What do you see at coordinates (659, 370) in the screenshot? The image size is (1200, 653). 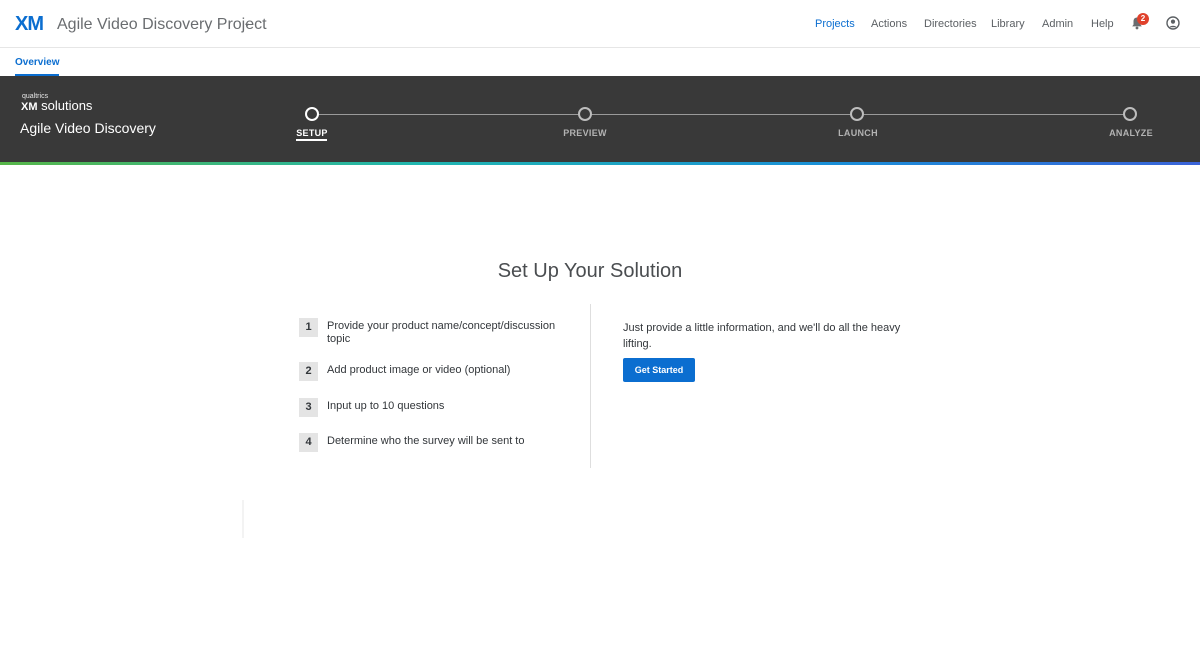 I see `get-started-button: Get Started` at bounding box center [659, 370].